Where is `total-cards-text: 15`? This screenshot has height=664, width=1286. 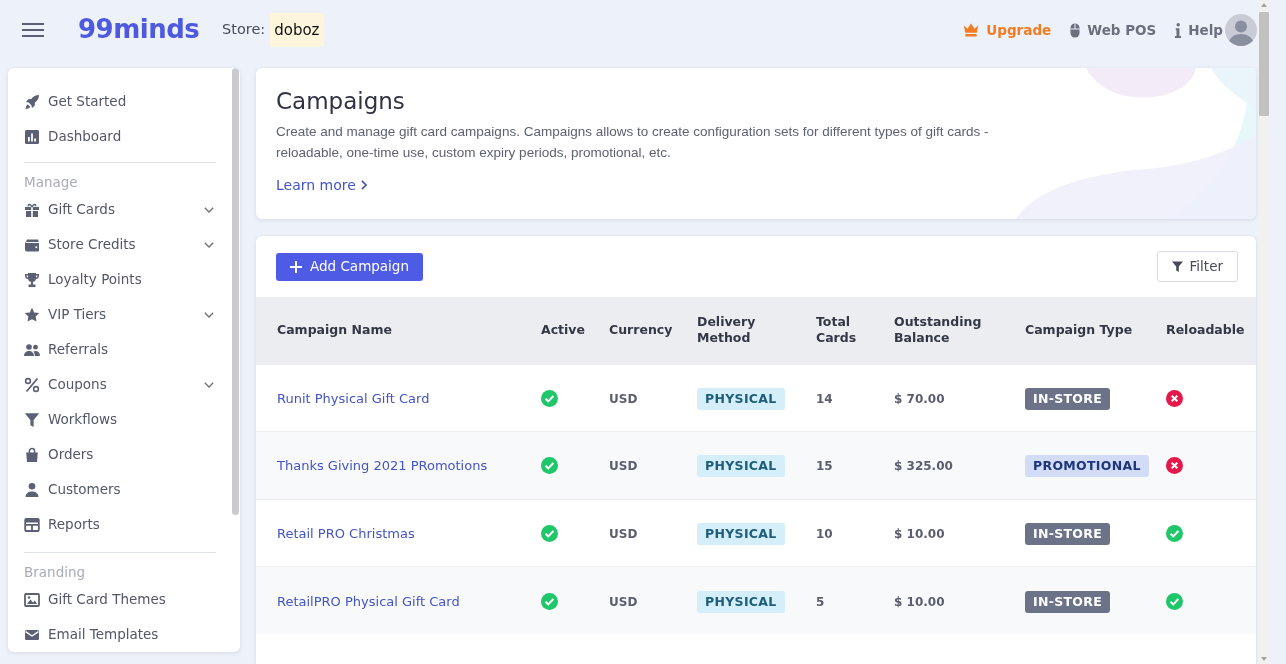 total-cards-text: 15 is located at coordinates (824, 466).